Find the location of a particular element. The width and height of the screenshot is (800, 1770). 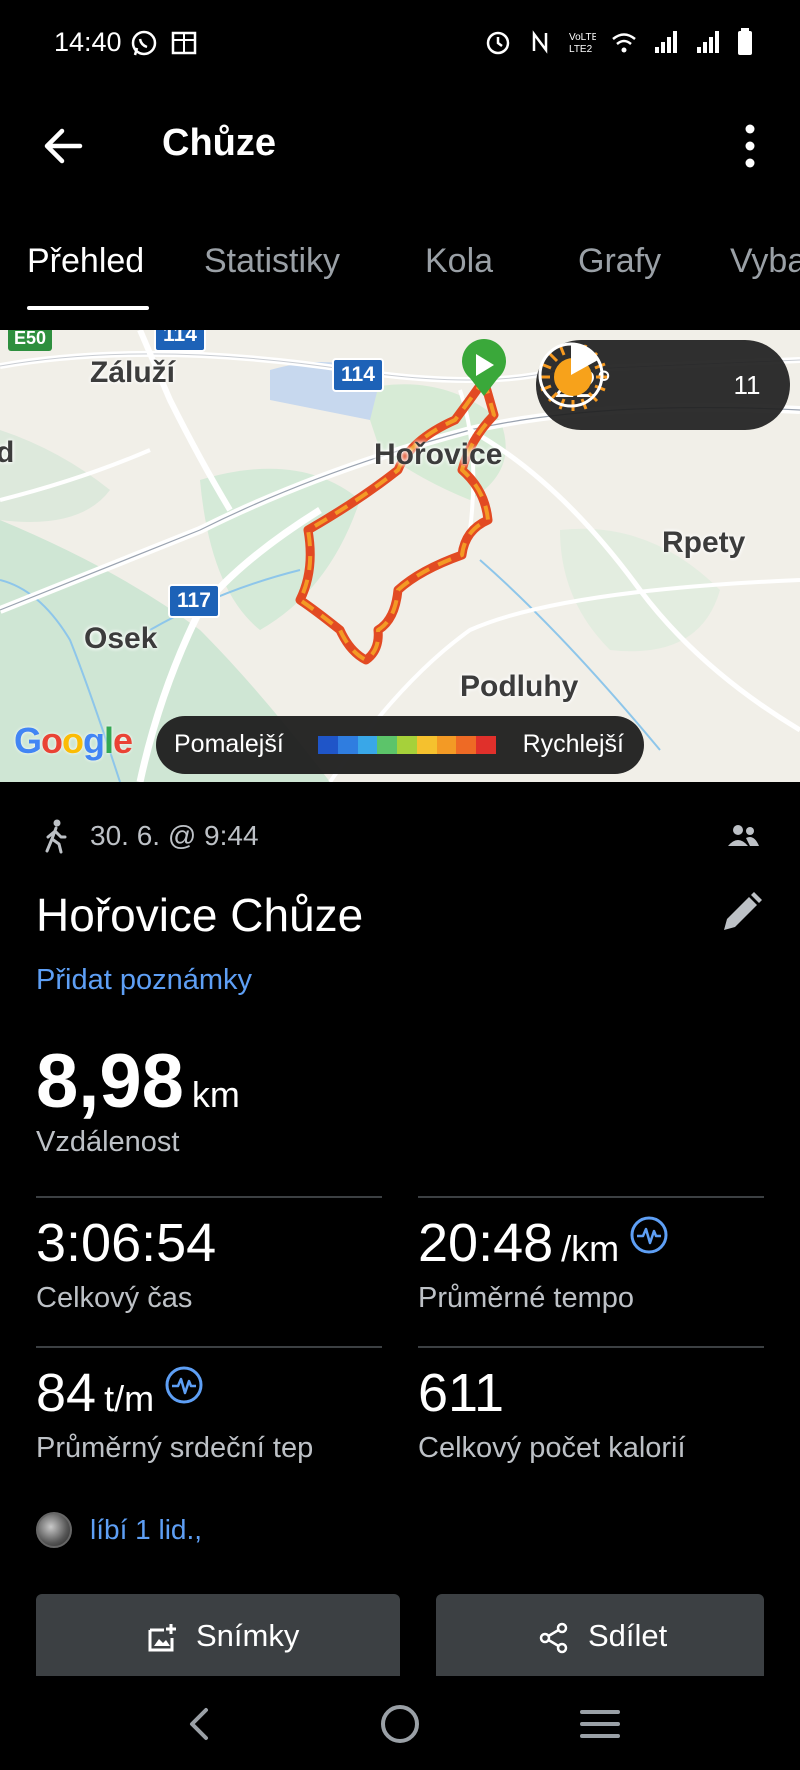

stat-total-time-value: 3:06:54 is located at coordinates (126, 1243).